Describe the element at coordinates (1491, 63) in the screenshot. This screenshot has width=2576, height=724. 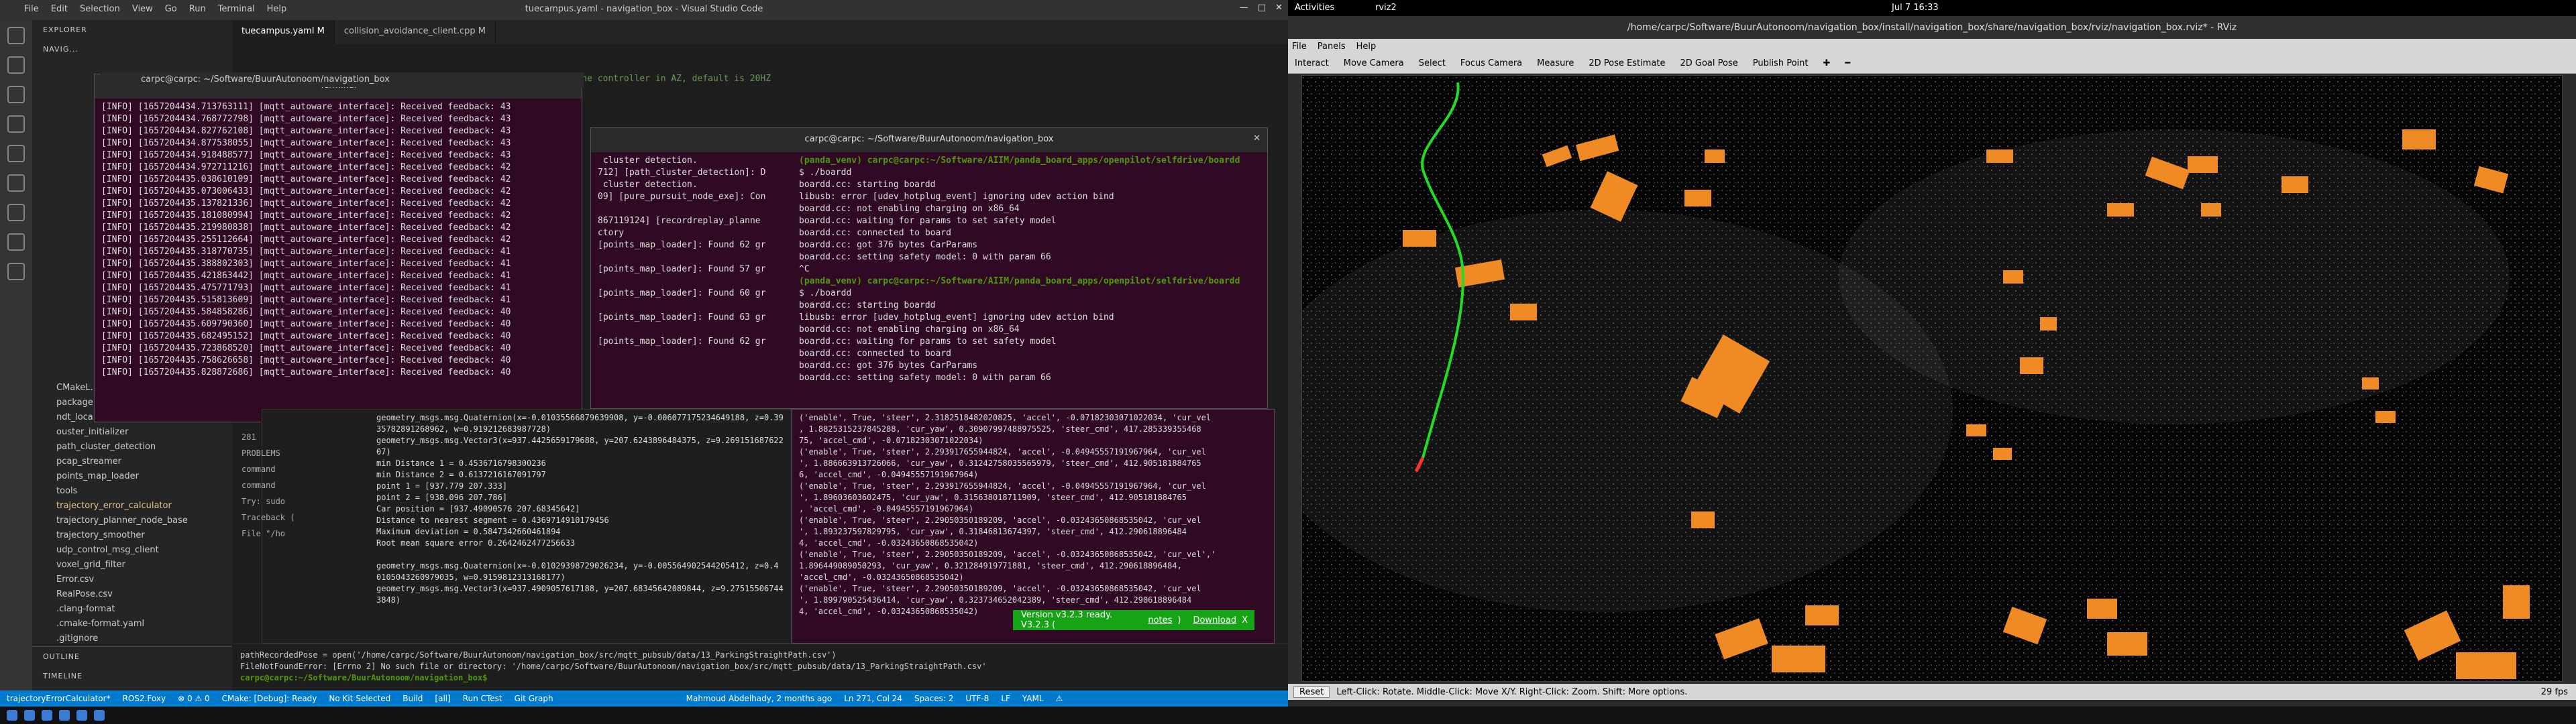
I see `tool-focus-camera: Focus Camera` at that location.